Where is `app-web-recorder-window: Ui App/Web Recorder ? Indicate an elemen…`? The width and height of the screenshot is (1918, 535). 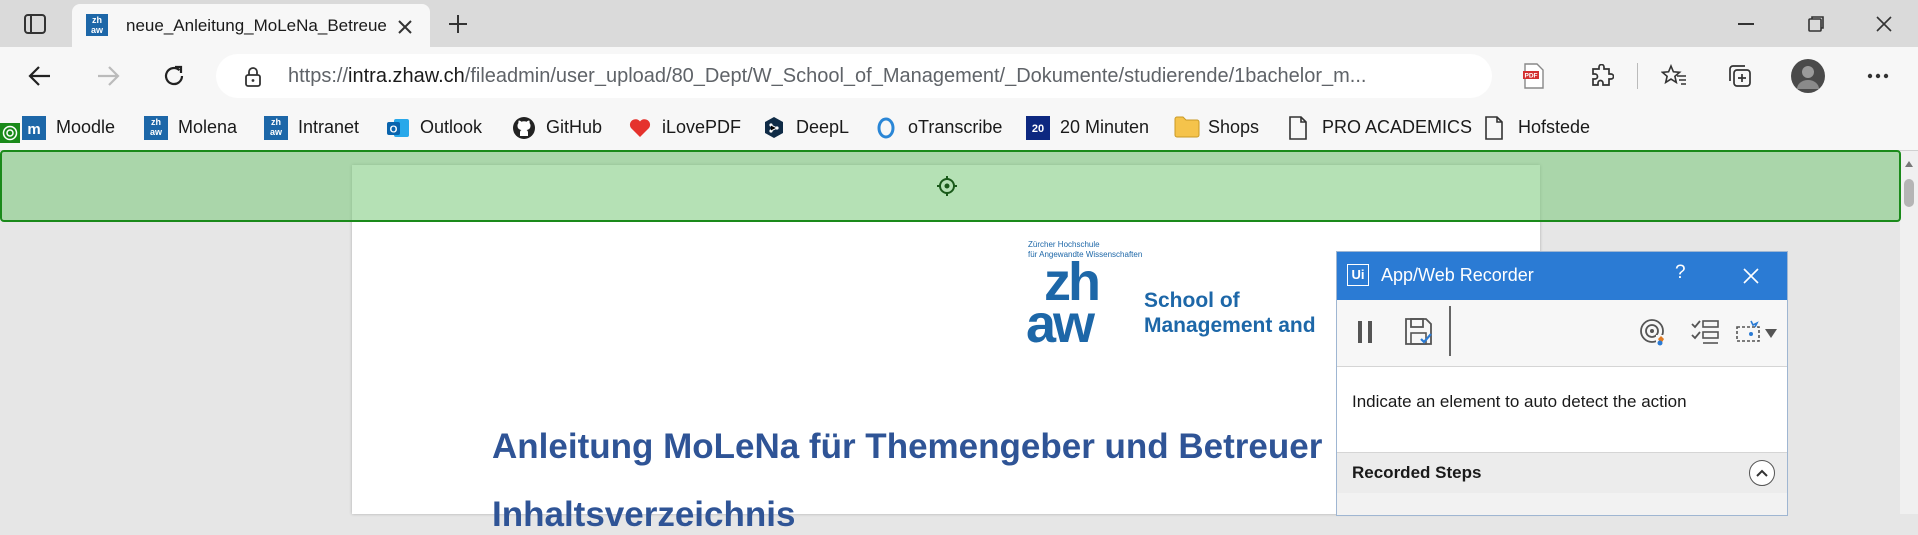 app-web-recorder-window: Ui App/Web Recorder ? Indicate an elemen… is located at coordinates (1562, 383).